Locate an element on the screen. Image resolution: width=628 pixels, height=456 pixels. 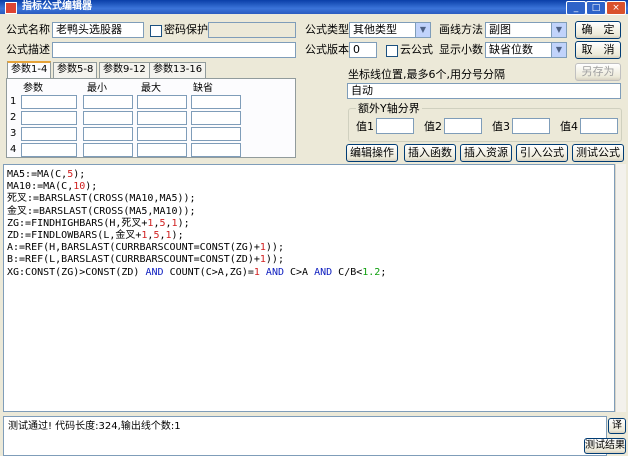
param-header-default: 缺省 is located at coordinates (203, 88).